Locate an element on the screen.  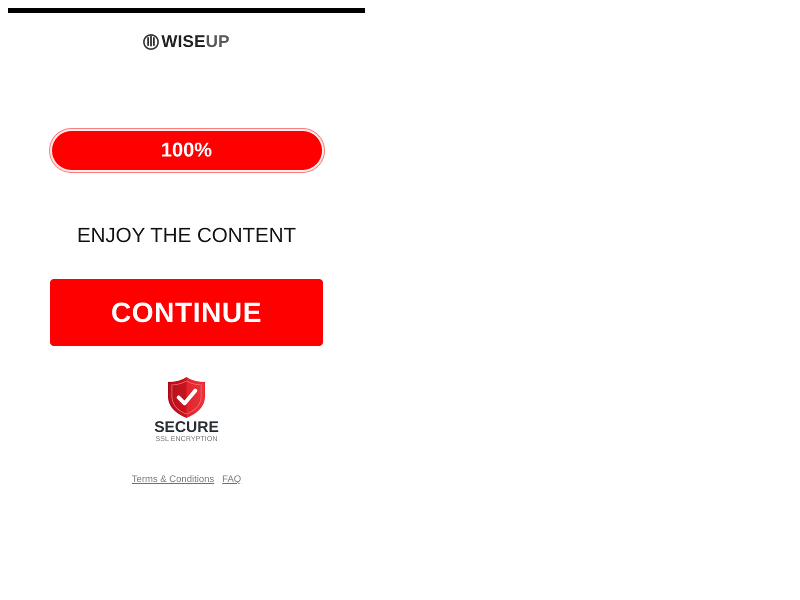
footer-link: Terms & Conditions is located at coordinates (173, 479).